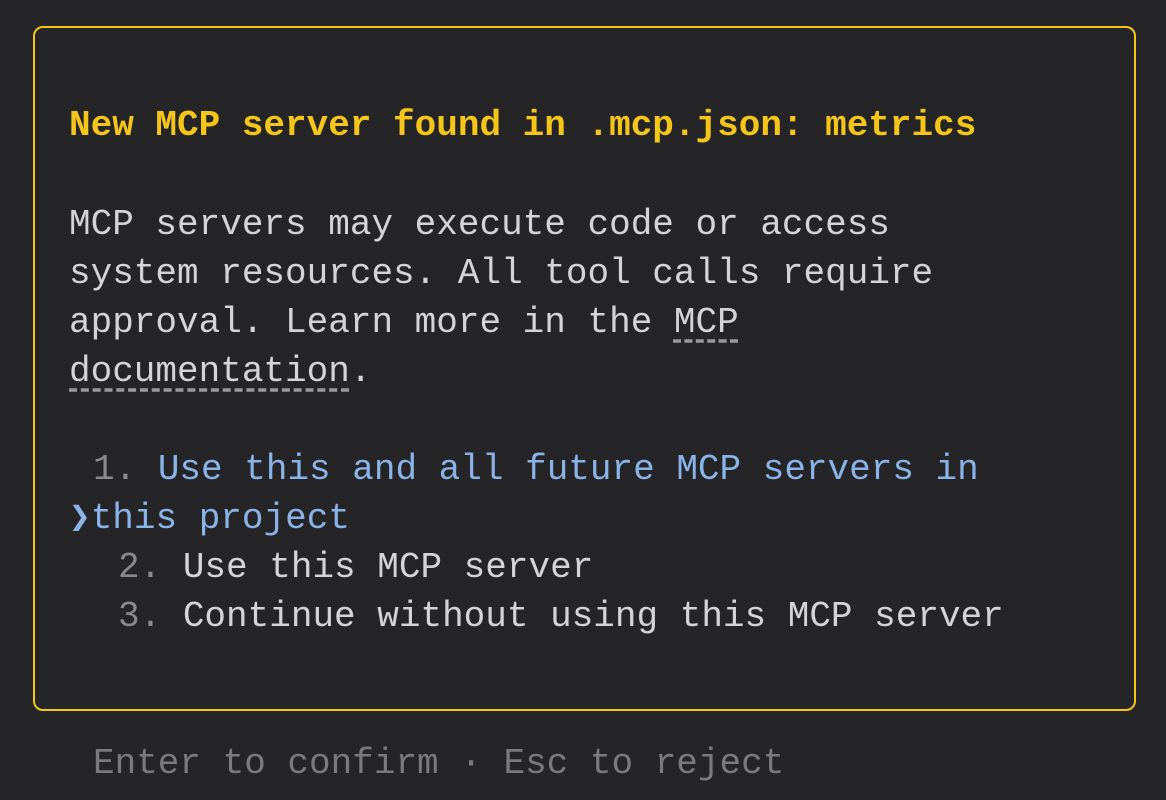  Describe the element at coordinates (140, 567) in the screenshot. I see `option-2-number: 2.` at that location.